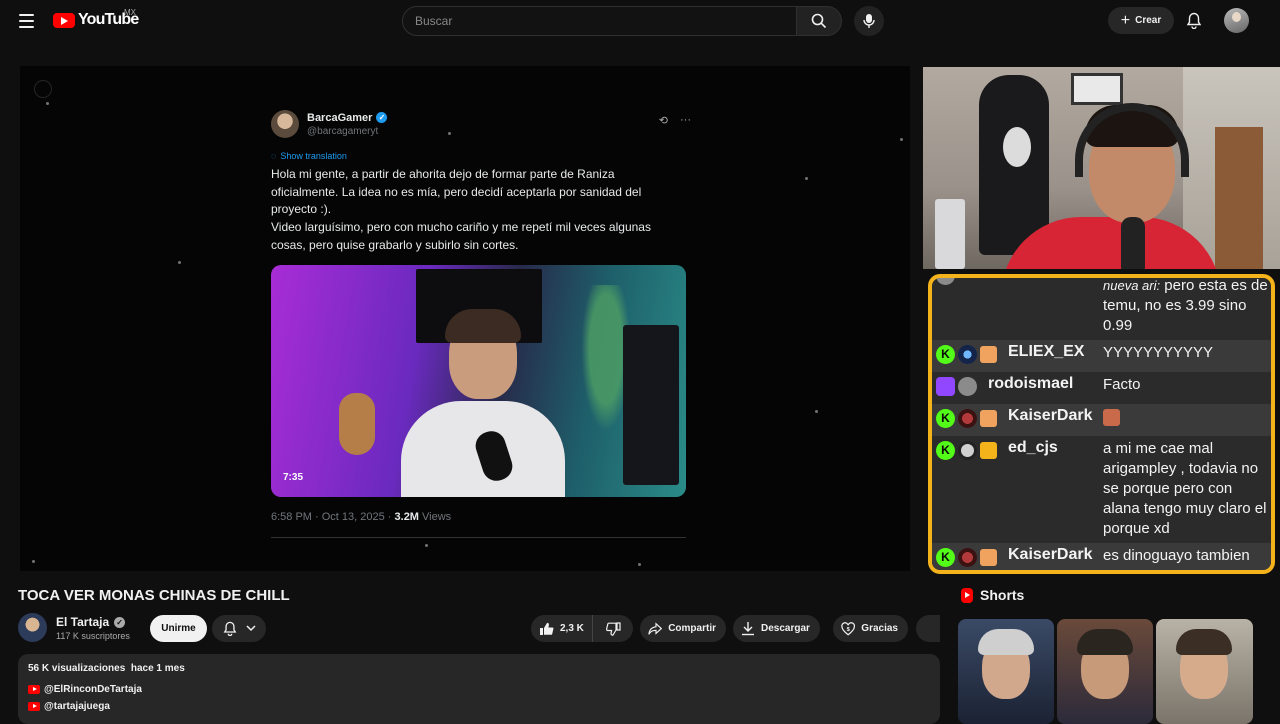 The image size is (1280, 724). Describe the element at coordinates (1148, 20) in the screenshot. I see `create-label: Crear` at that location.